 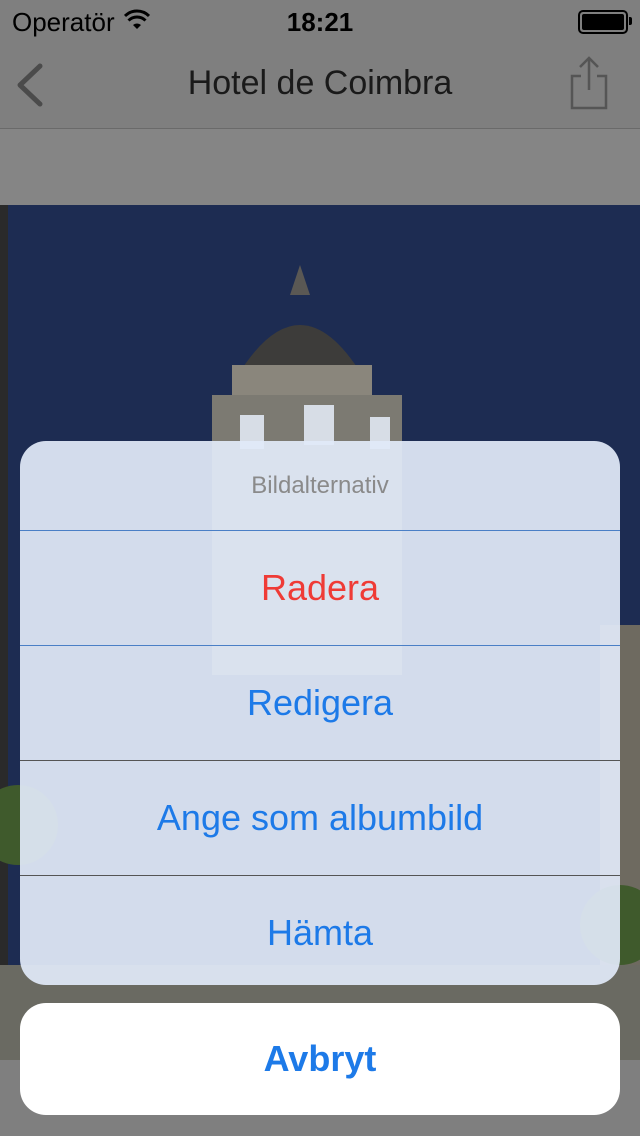 I want to click on toolbar-spacer, so click(x=320, y=167).